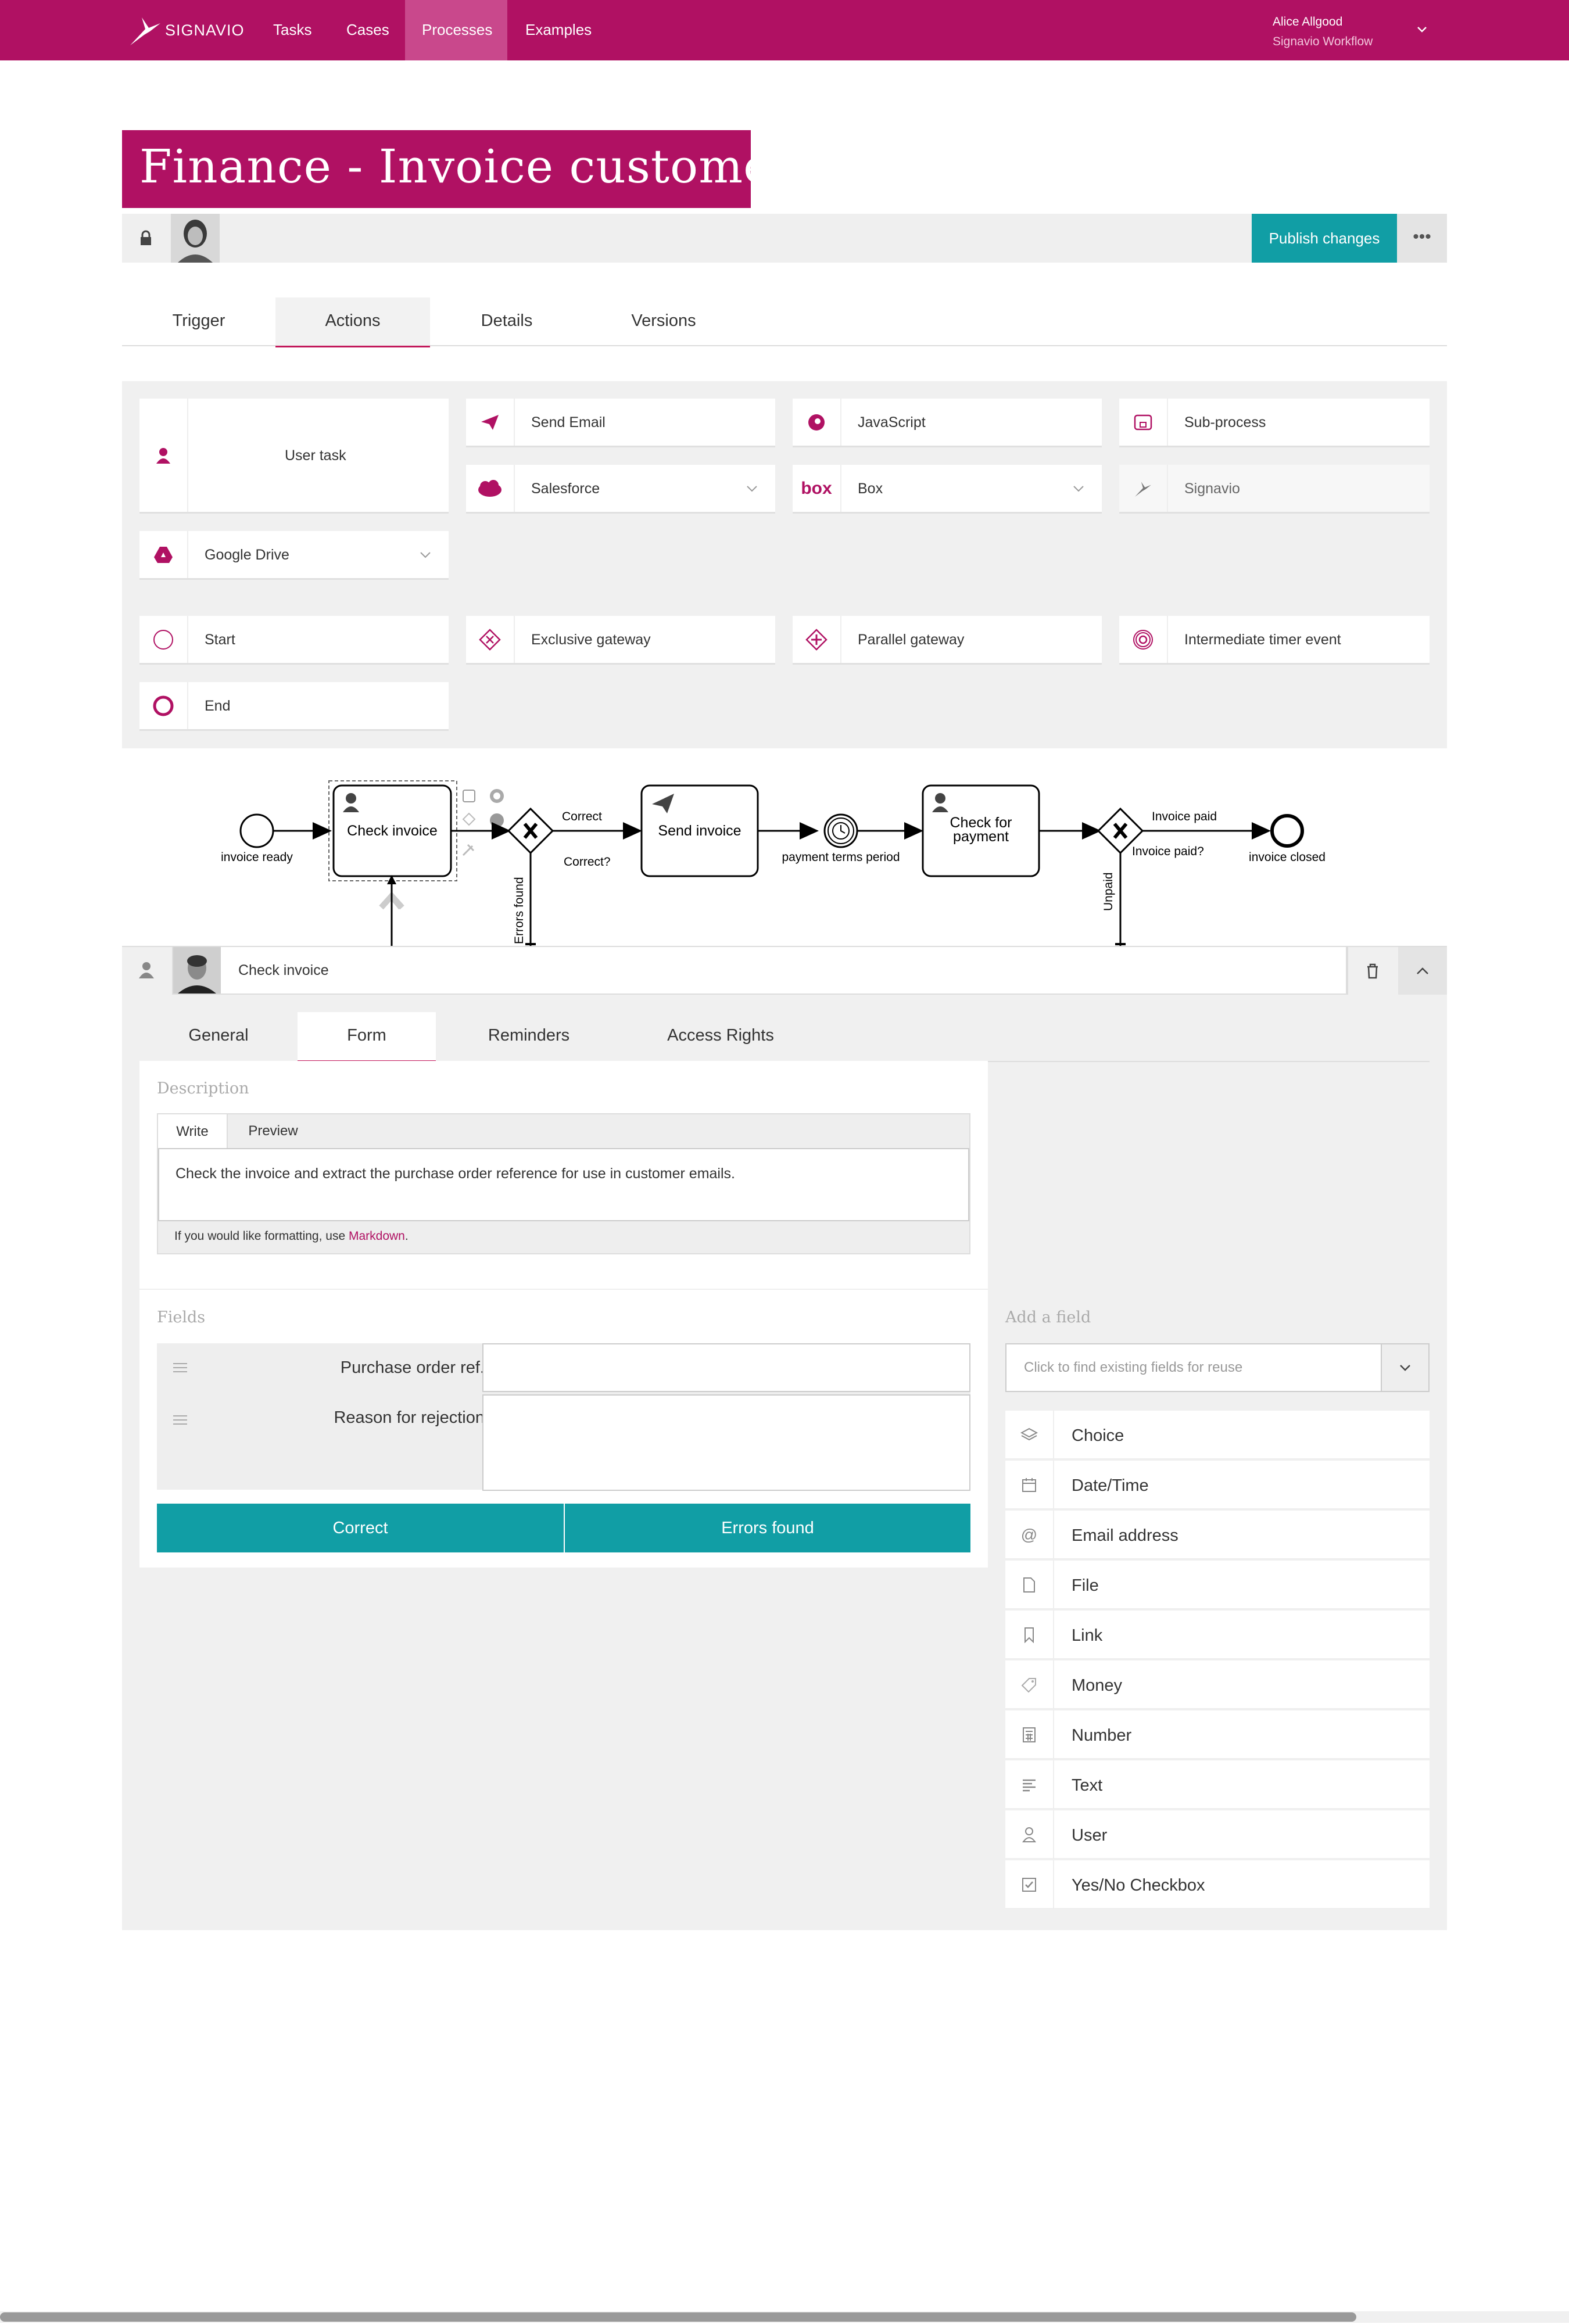 This screenshot has width=1569, height=2324. What do you see at coordinates (409, 1417) in the screenshot?
I see `field-label: Reason for rejection` at bounding box center [409, 1417].